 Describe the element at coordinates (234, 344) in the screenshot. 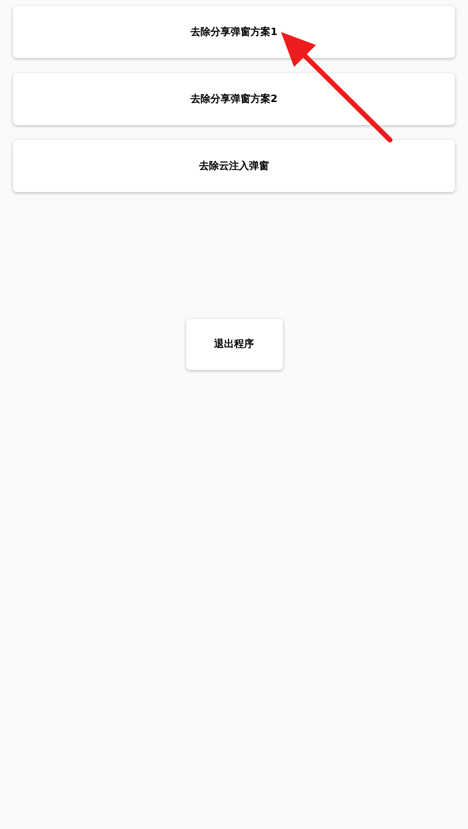

I see `exit-button: 退出程序` at that location.